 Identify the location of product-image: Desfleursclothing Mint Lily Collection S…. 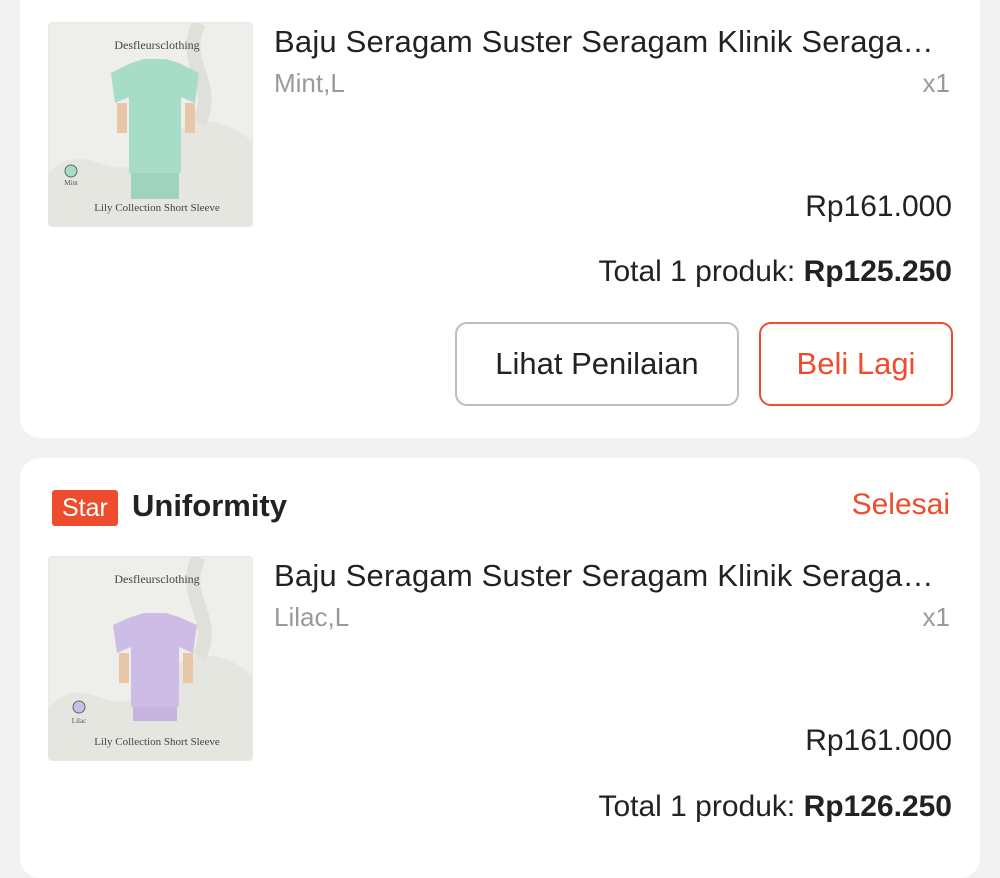
(150, 124).